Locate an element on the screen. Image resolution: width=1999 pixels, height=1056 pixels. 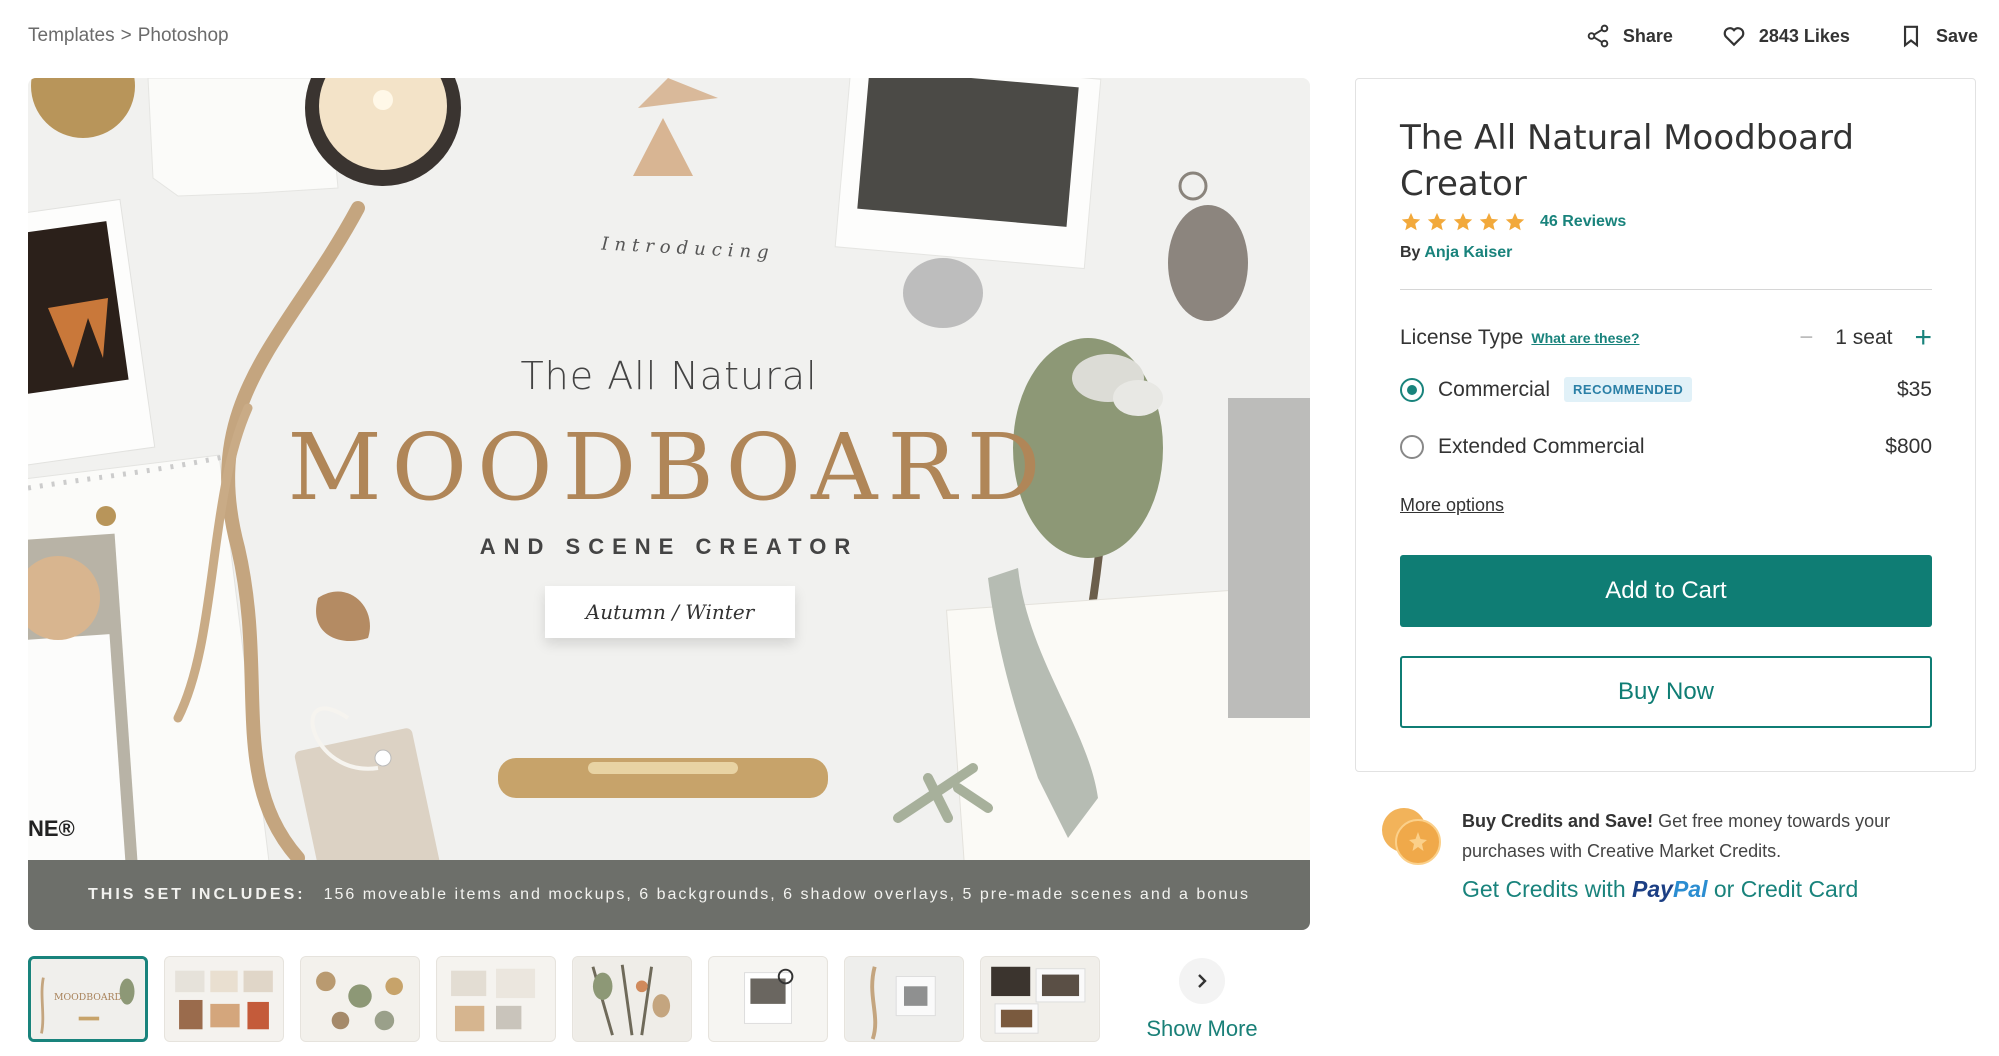
heart-icon is located at coordinates (1734, 37).